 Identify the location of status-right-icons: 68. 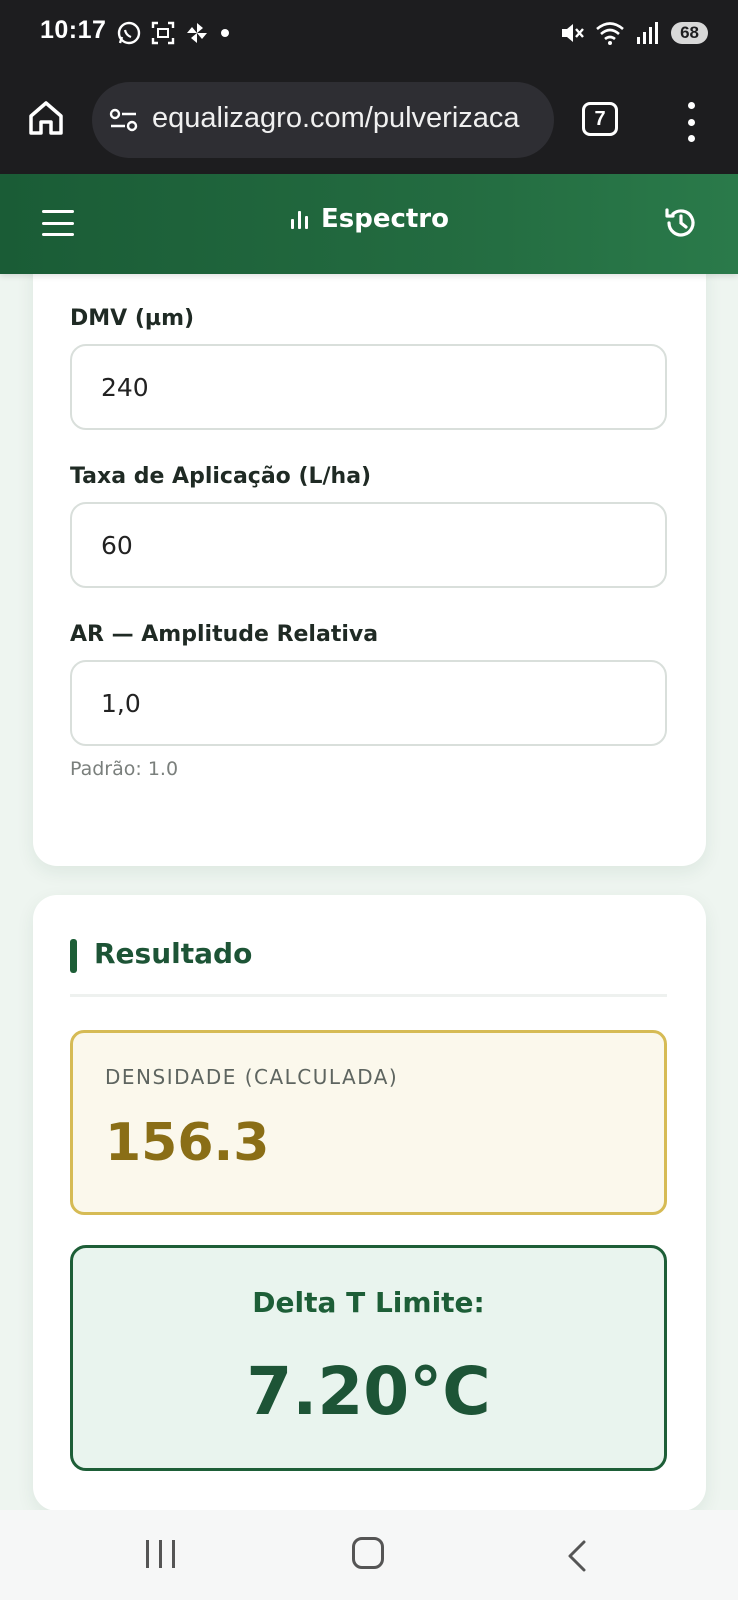
(633, 33).